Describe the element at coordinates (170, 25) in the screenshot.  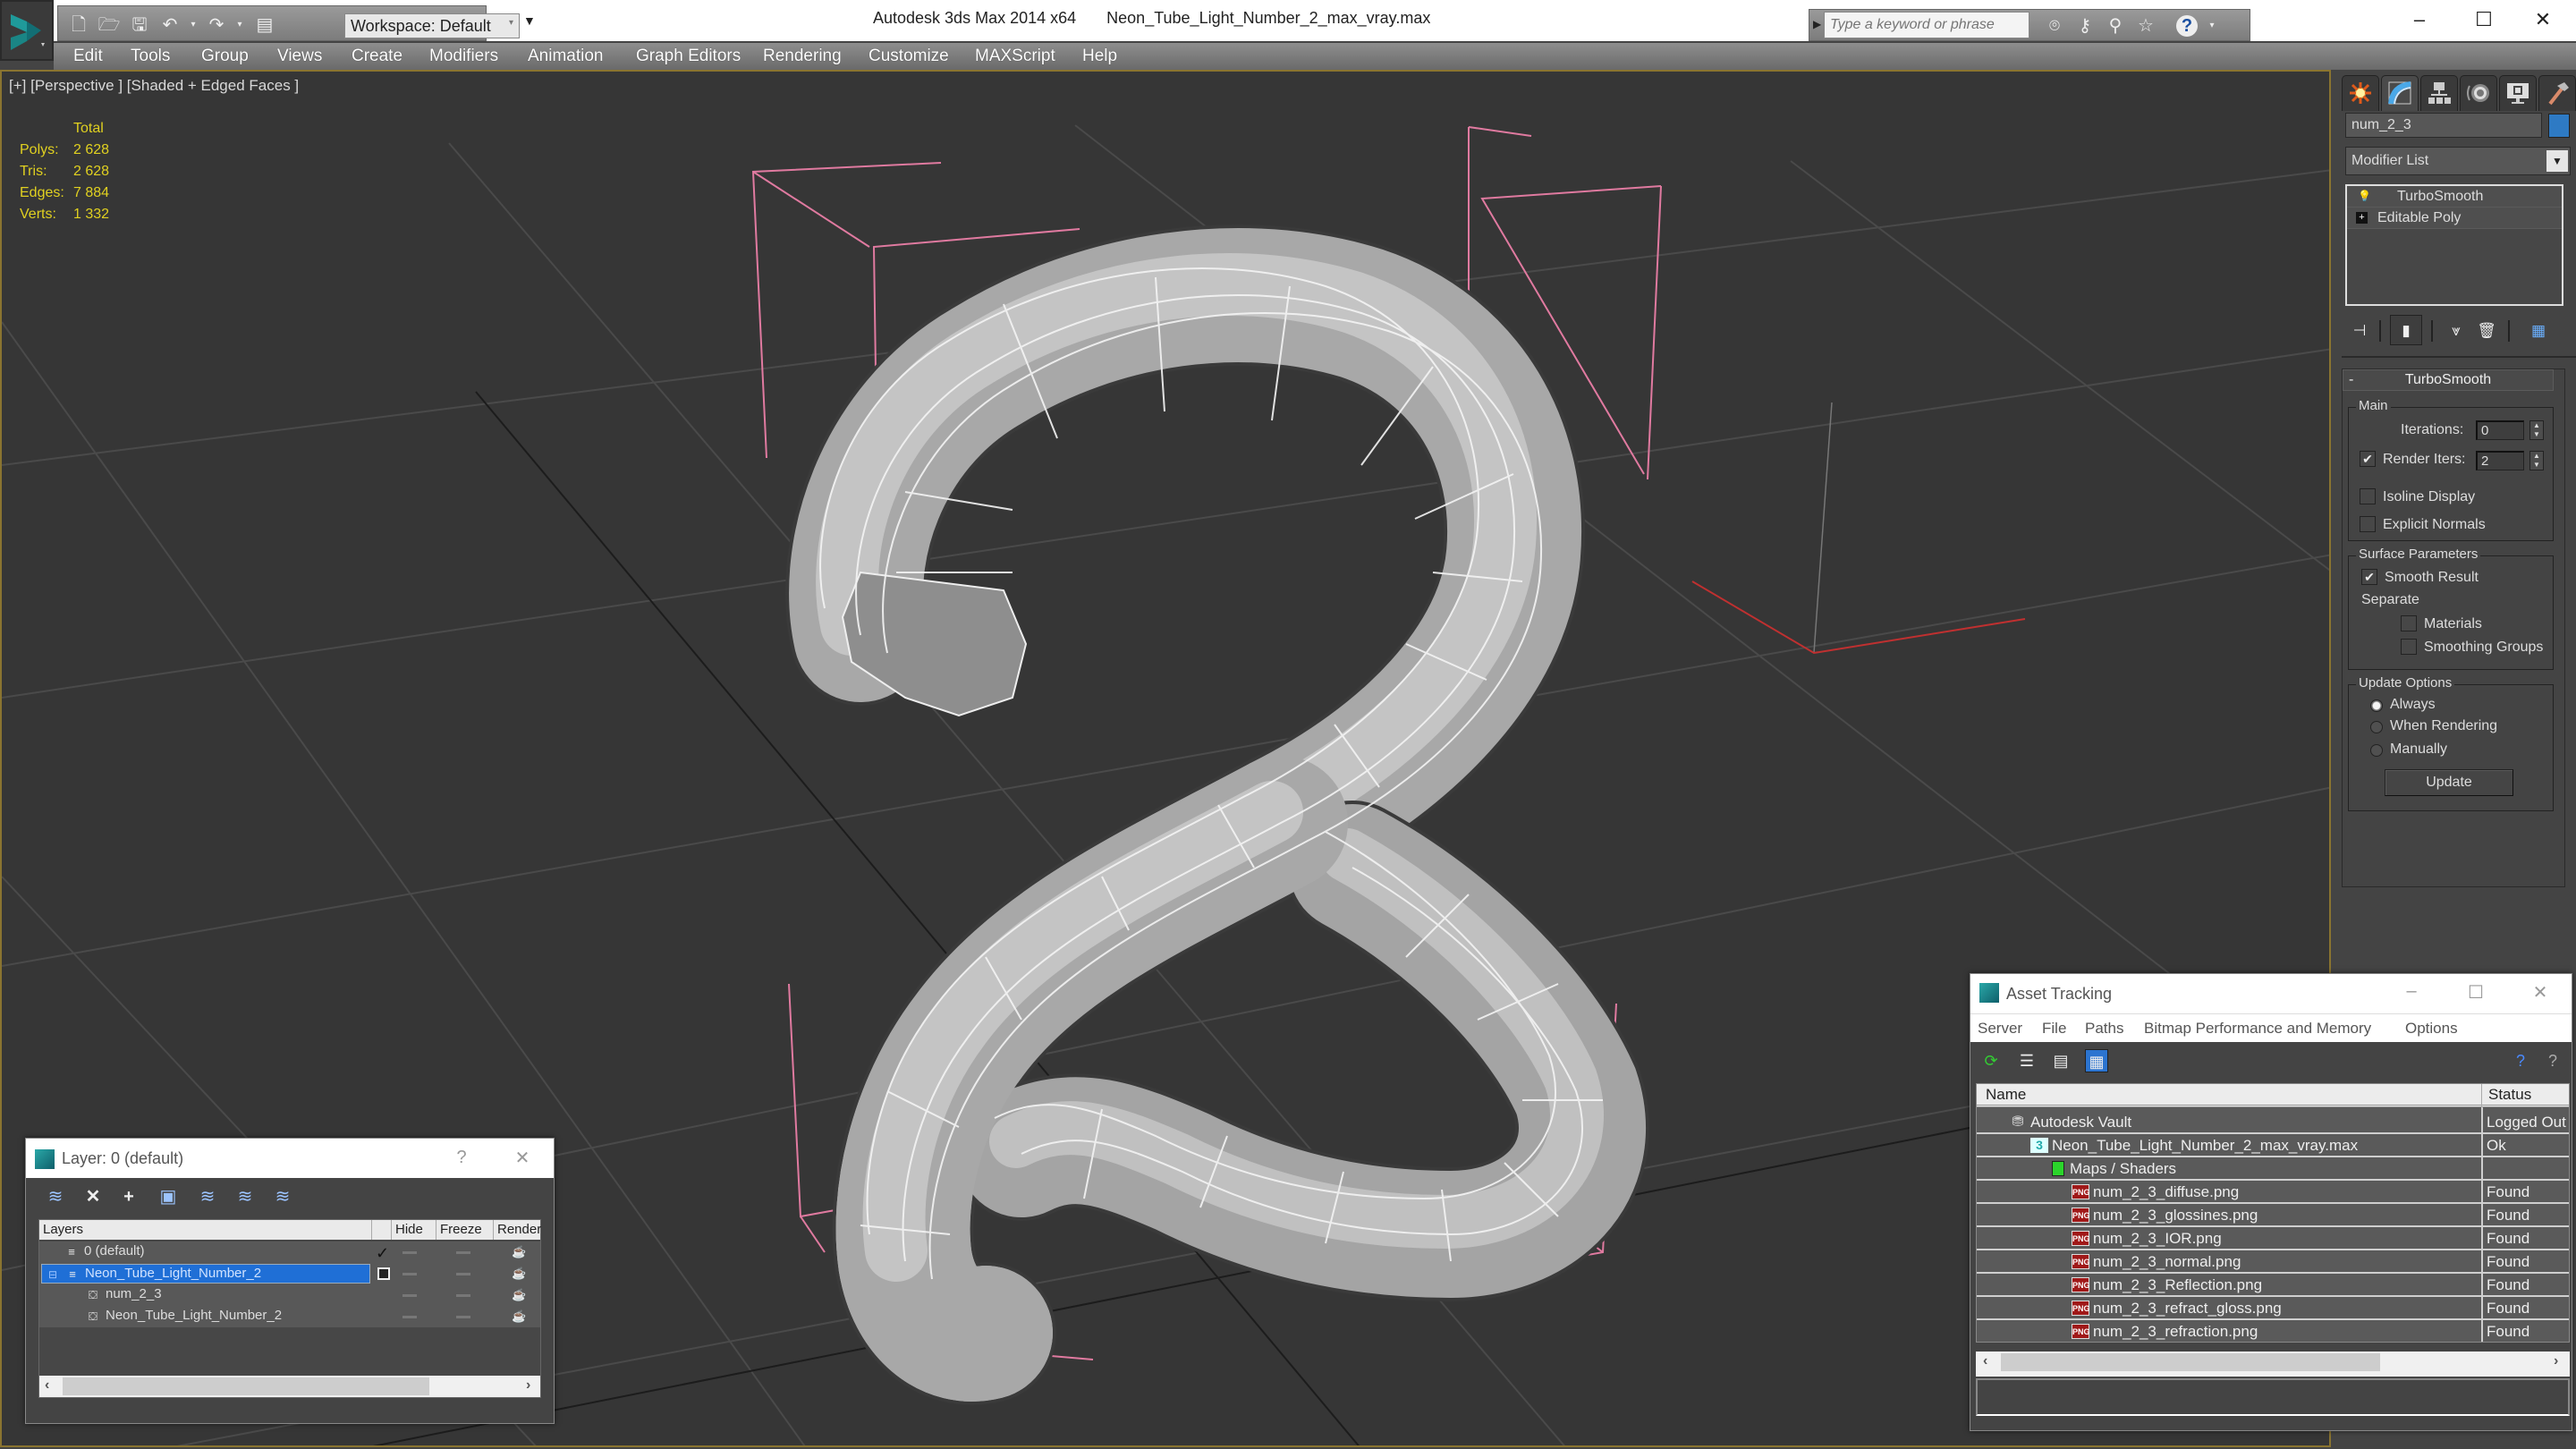
I see `undo-icon: ↶` at that location.